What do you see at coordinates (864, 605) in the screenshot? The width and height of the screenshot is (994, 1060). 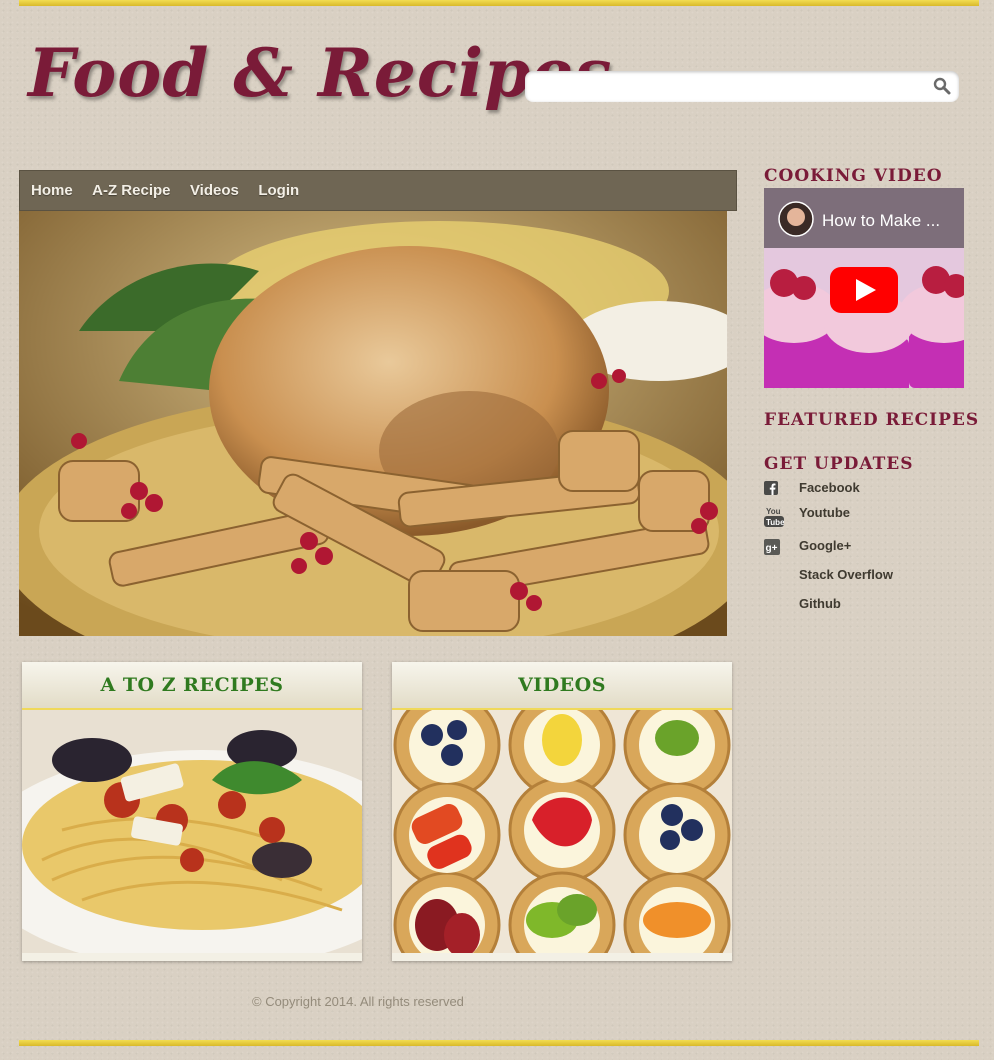 I see `update-link-github: Github` at bounding box center [864, 605].